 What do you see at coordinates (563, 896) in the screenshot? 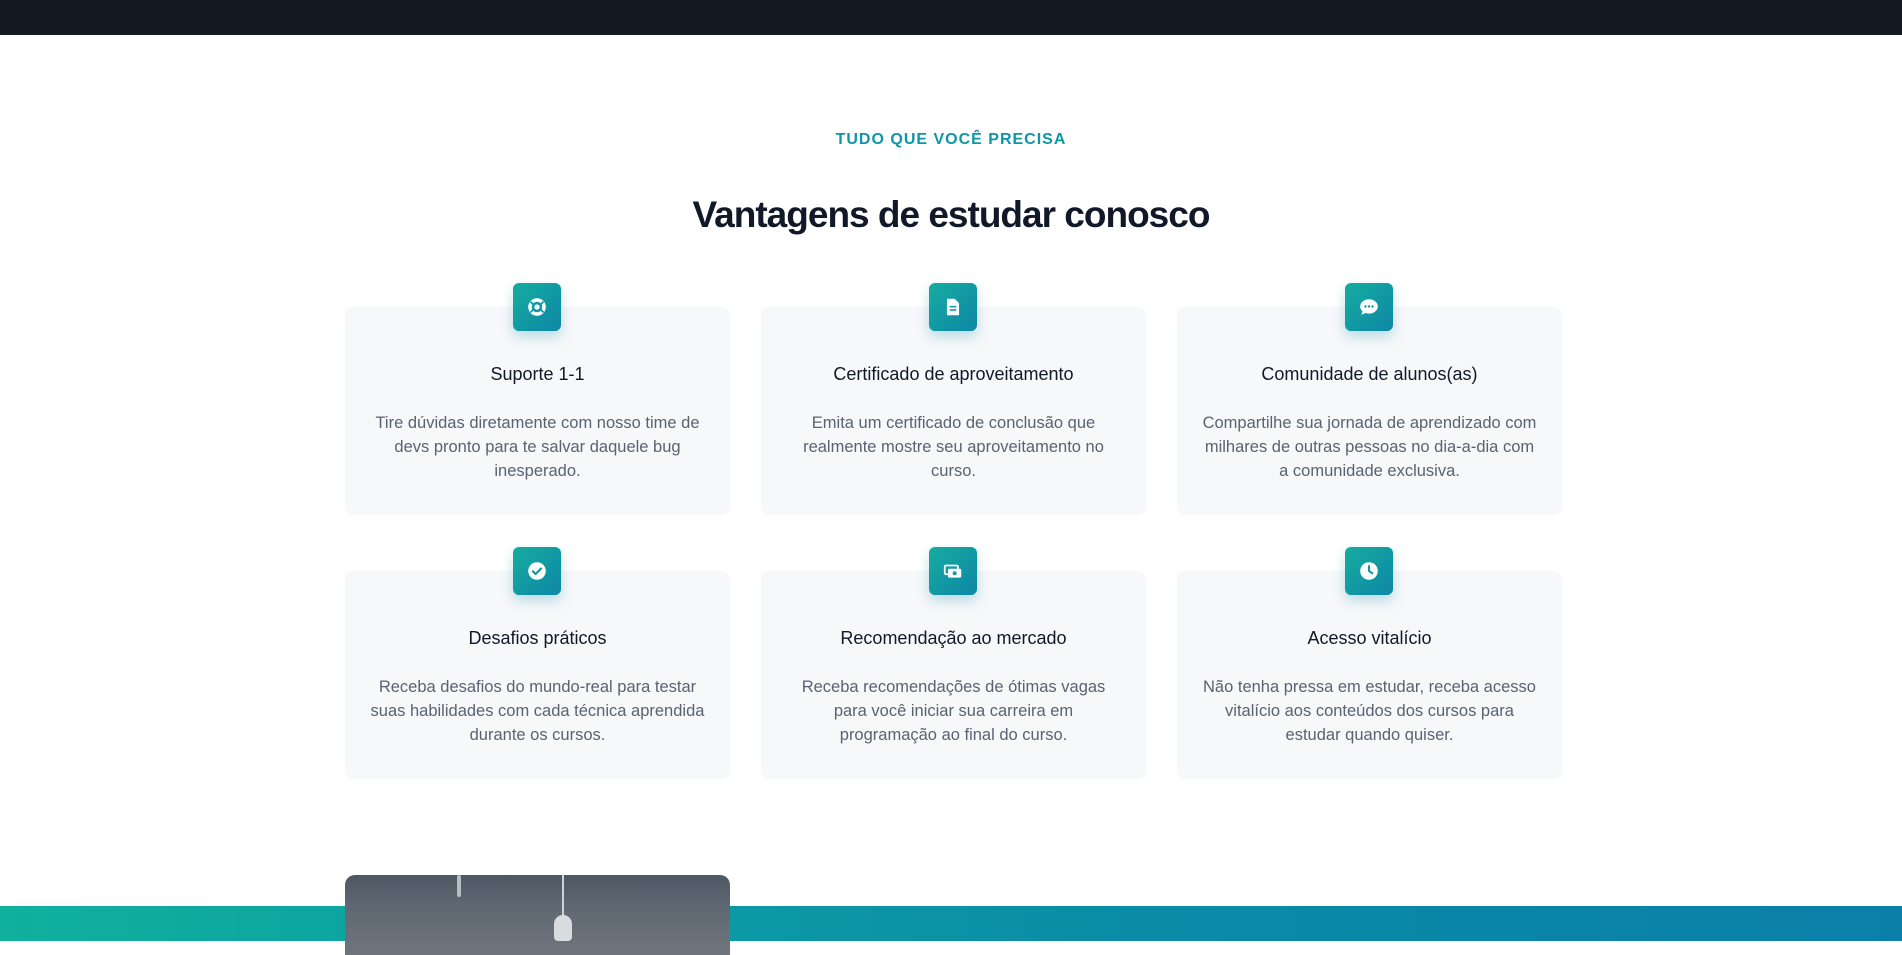
I see `lamp-cord` at bounding box center [563, 896].